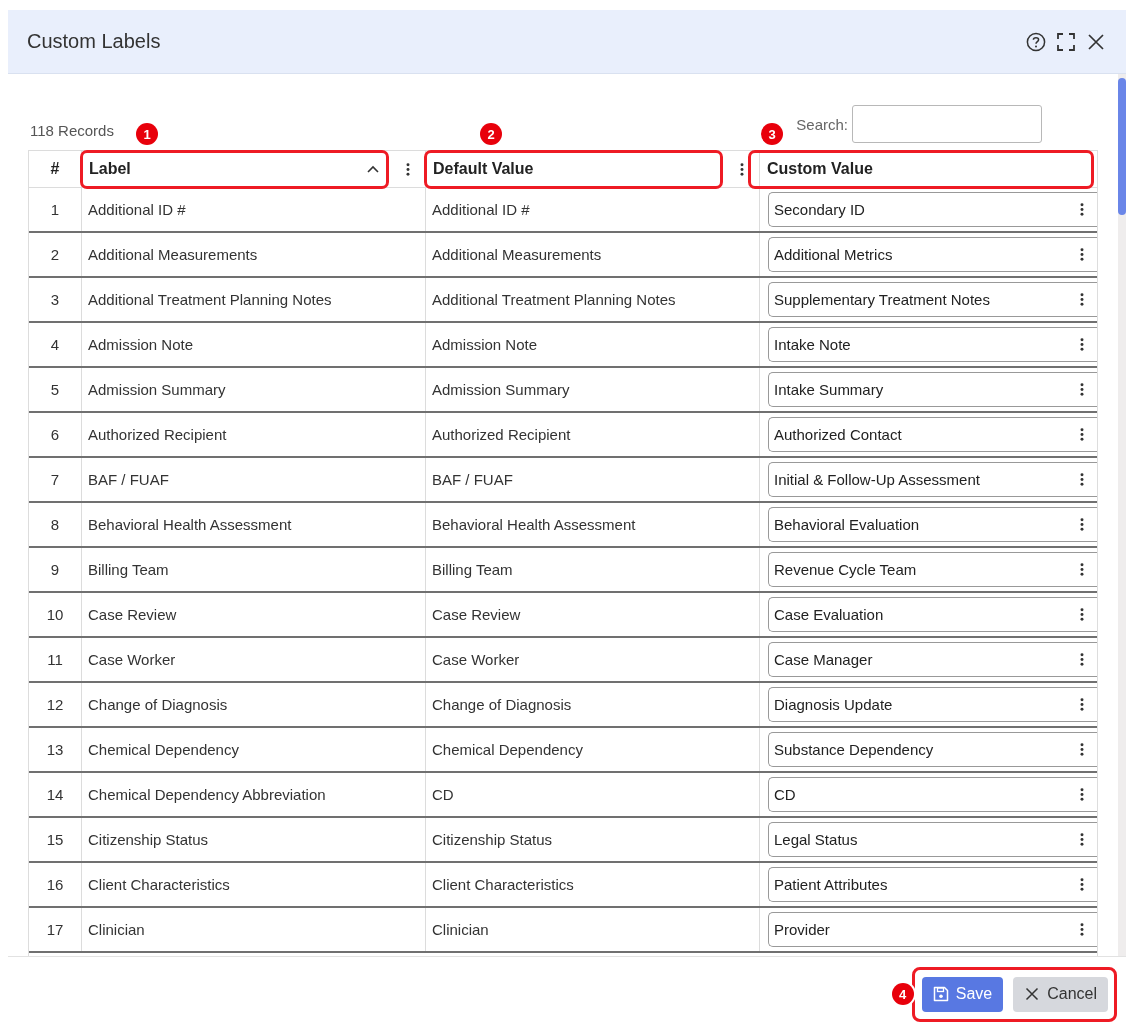  Describe the element at coordinates (940, 994) in the screenshot. I see `save-icon` at that location.